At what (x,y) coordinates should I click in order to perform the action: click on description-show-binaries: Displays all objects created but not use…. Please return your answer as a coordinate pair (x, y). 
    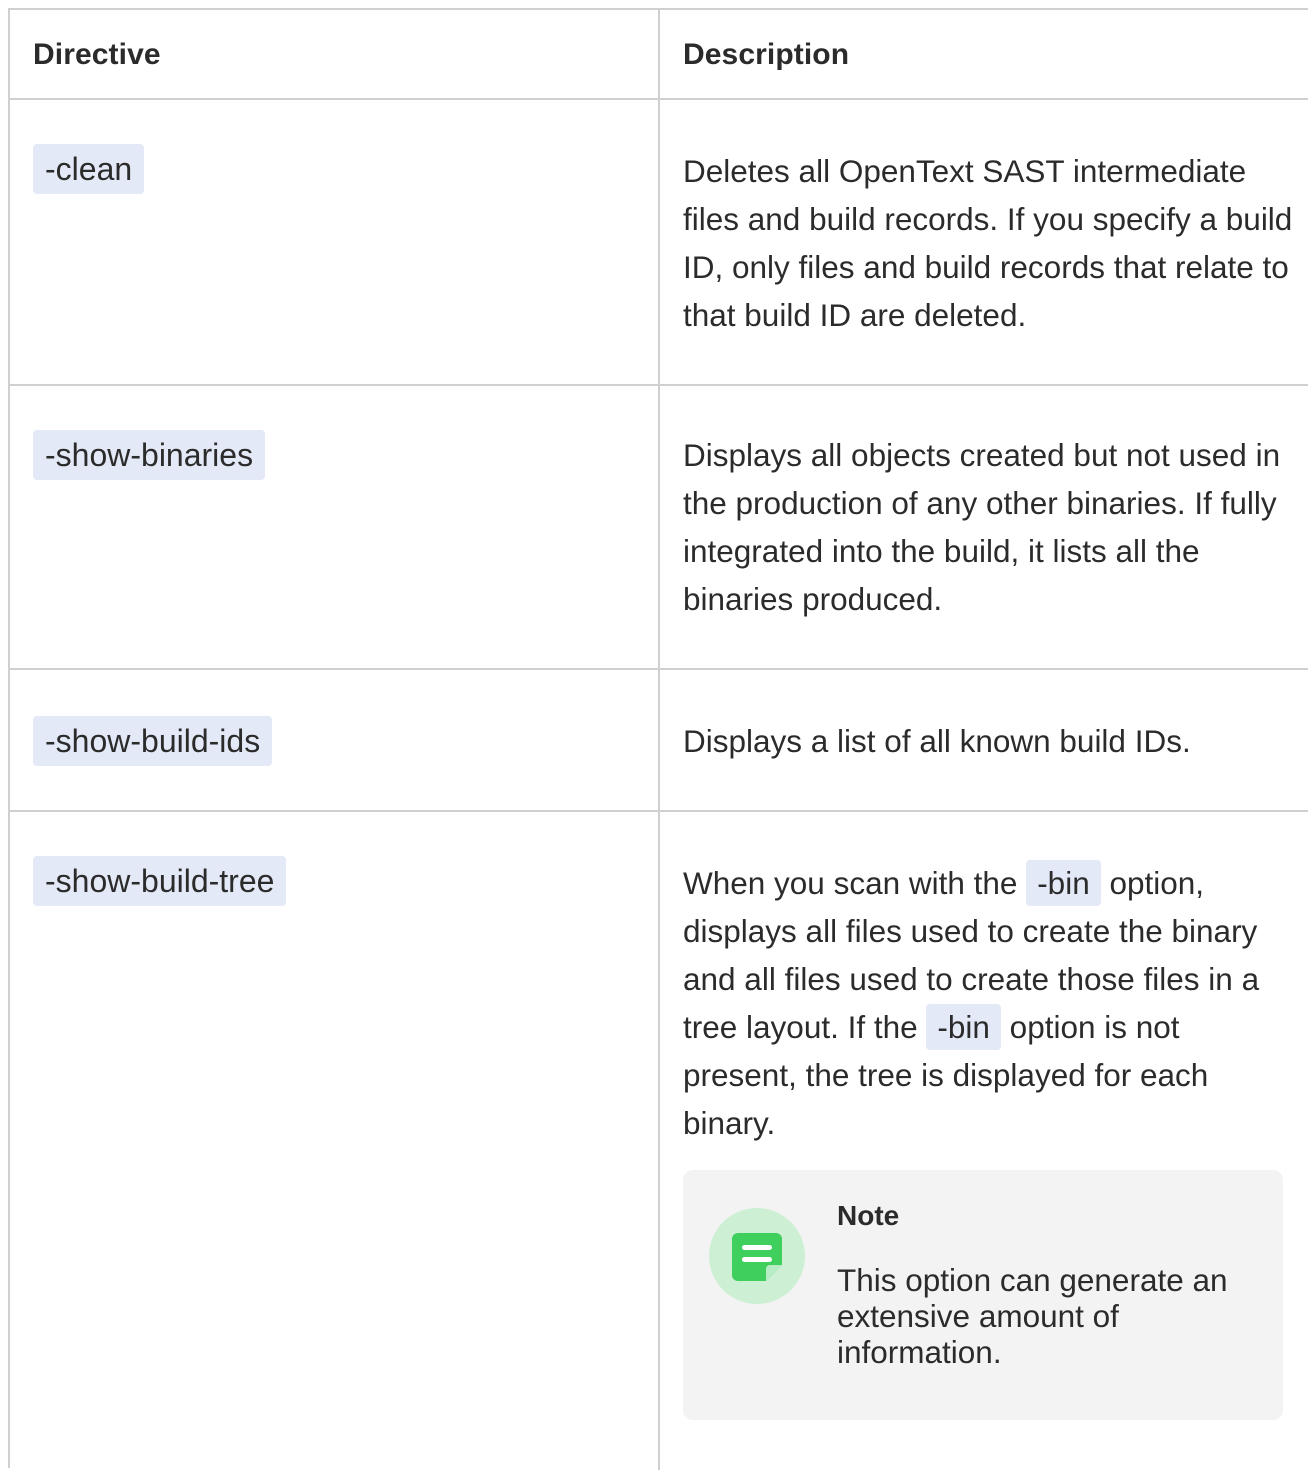
    Looking at the image, I should click on (982, 527).